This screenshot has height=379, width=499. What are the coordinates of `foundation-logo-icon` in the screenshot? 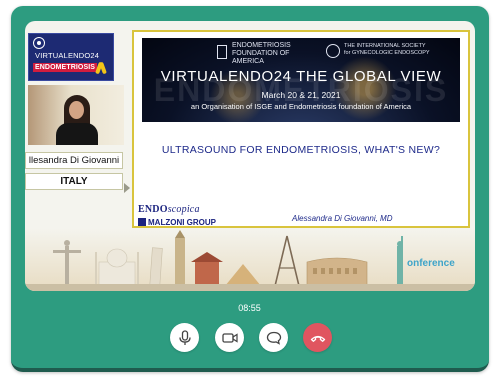 It's located at (222, 52).